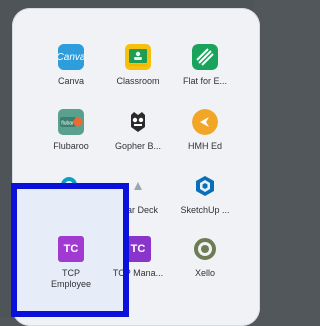 The height and width of the screenshot is (326, 320). I want to click on deck-icon, so click(138, 186).